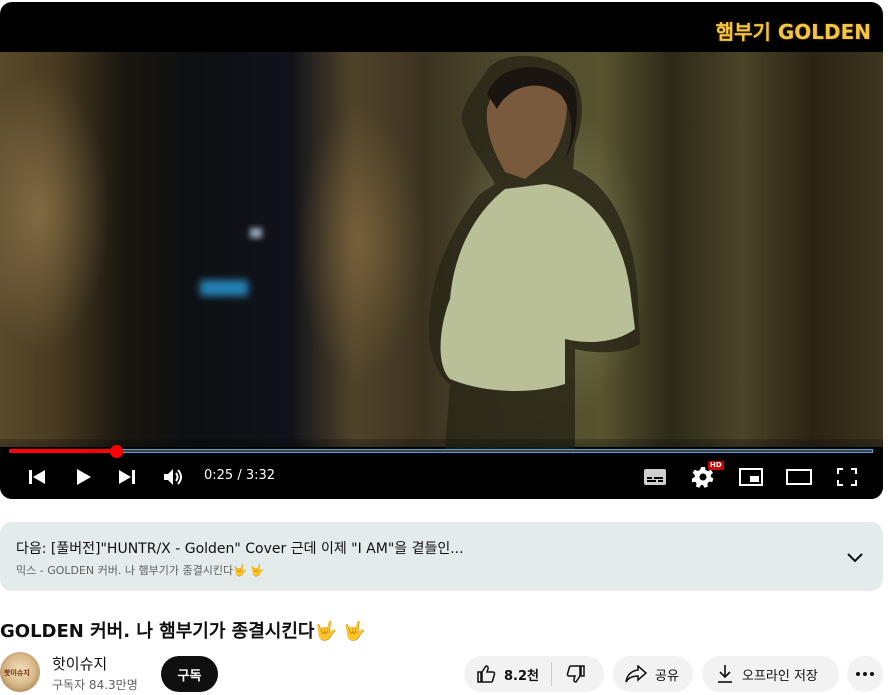 This screenshot has height=695, width=888. What do you see at coordinates (140, 570) in the screenshot?
I see `up-next-mix-label: 믹스 - GOLDEN 커버. 나 햄부기가 종결시킨다🤟 🤟` at bounding box center [140, 570].